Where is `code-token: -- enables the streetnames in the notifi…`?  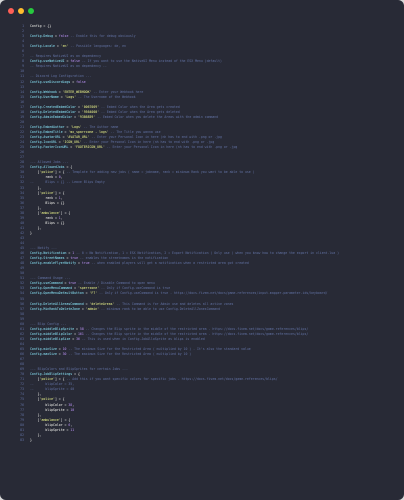
code-token: -- enables the streetnames in the notifi… is located at coordinates (123, 258).